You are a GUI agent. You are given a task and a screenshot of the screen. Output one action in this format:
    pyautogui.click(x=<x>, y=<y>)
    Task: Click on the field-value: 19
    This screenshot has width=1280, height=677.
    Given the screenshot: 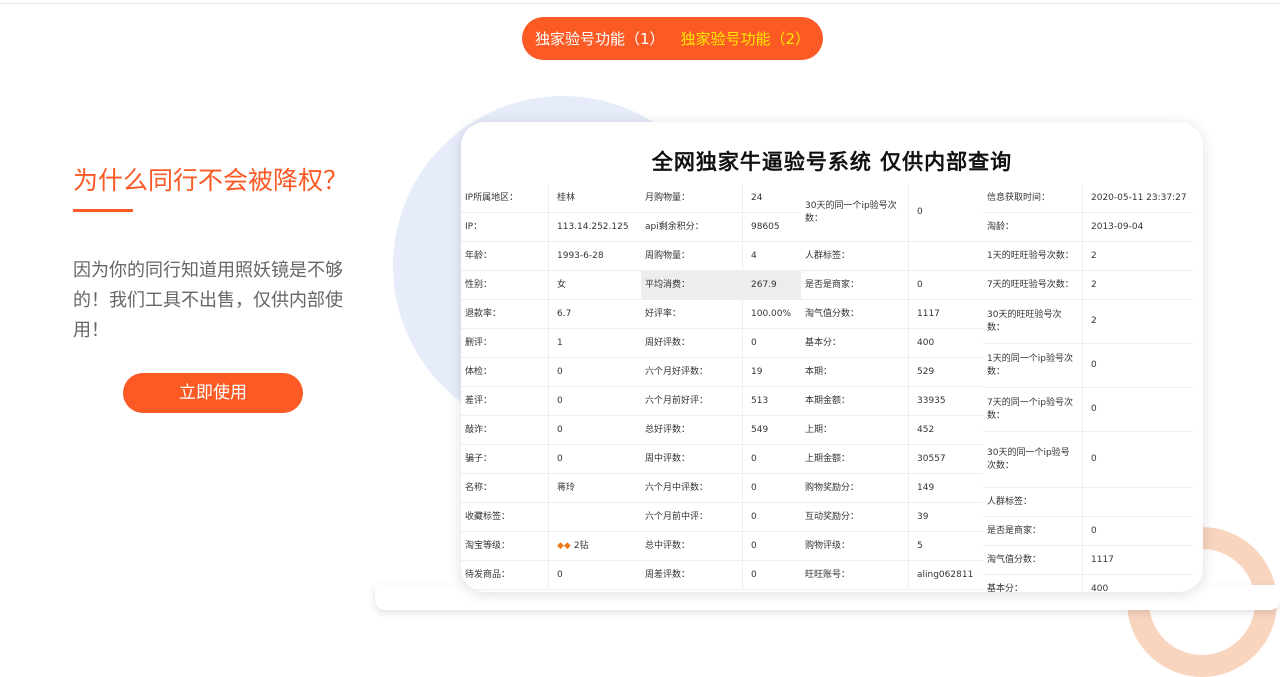 What is the action you would take?
    pyautogui.click(x=757, y=371)
    